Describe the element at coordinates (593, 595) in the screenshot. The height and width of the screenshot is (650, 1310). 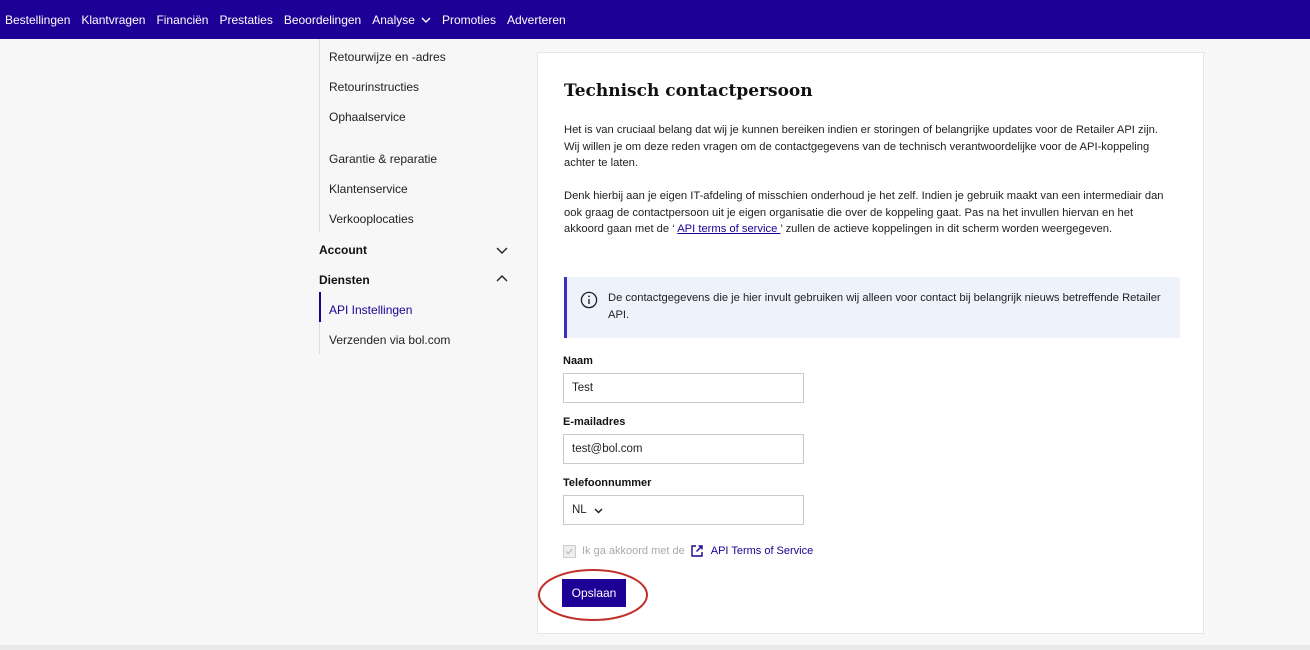
I see `annotation-circle` at that location.